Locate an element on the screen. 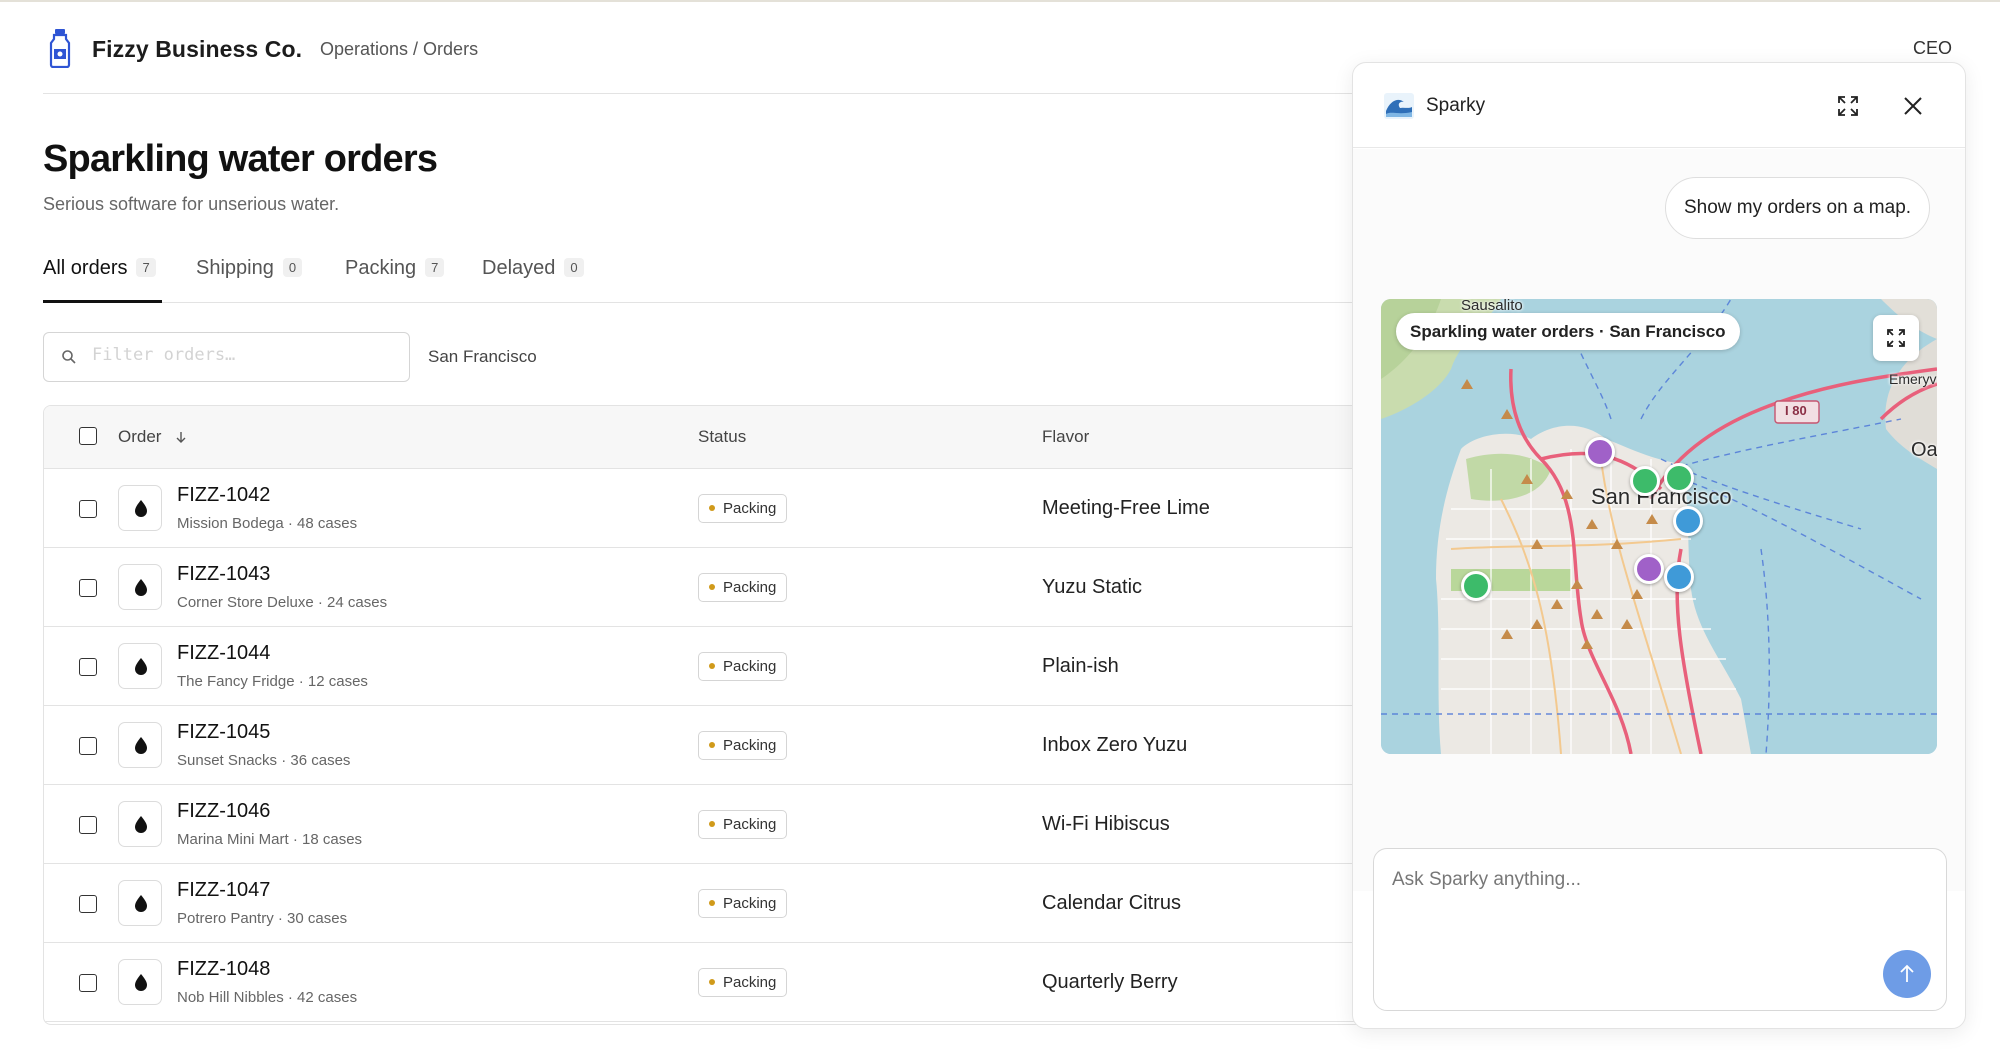 This screenshot has height=1059, width=2000. flavor: Inbox Zero Yuzu is located at coordinates (1115, 745).